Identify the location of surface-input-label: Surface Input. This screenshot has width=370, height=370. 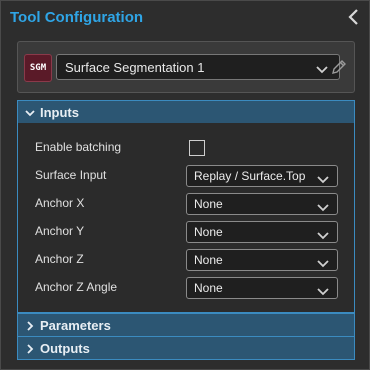
(71, 175).